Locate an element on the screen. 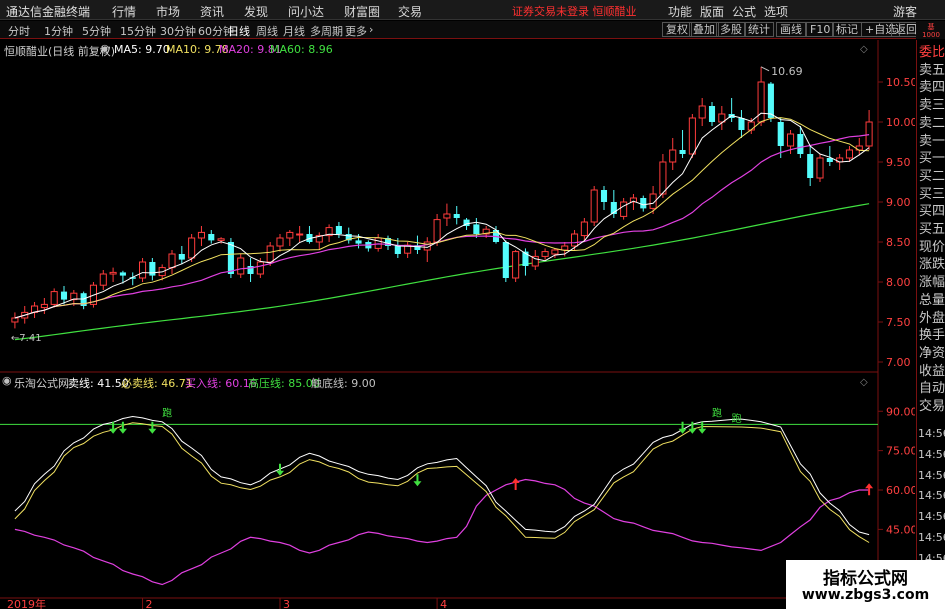 The width and height of the screenshot is (945, 609). settings-circle-icon: ◉ is located at coordinates (105, 48).